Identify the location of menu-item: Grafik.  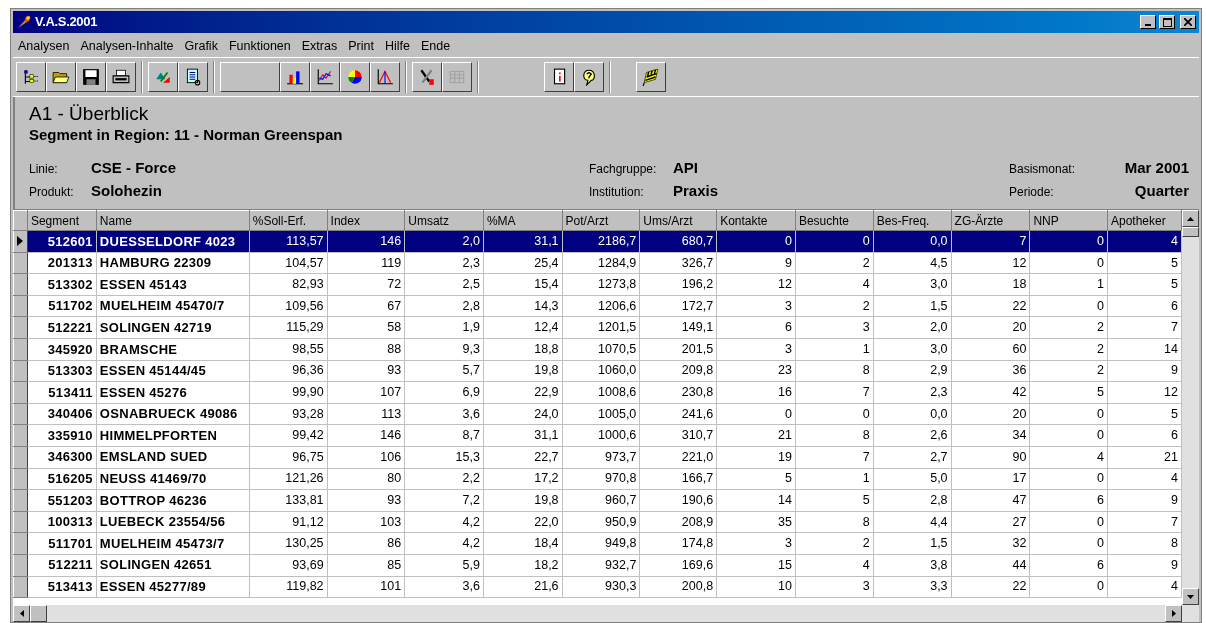
(201, 46).